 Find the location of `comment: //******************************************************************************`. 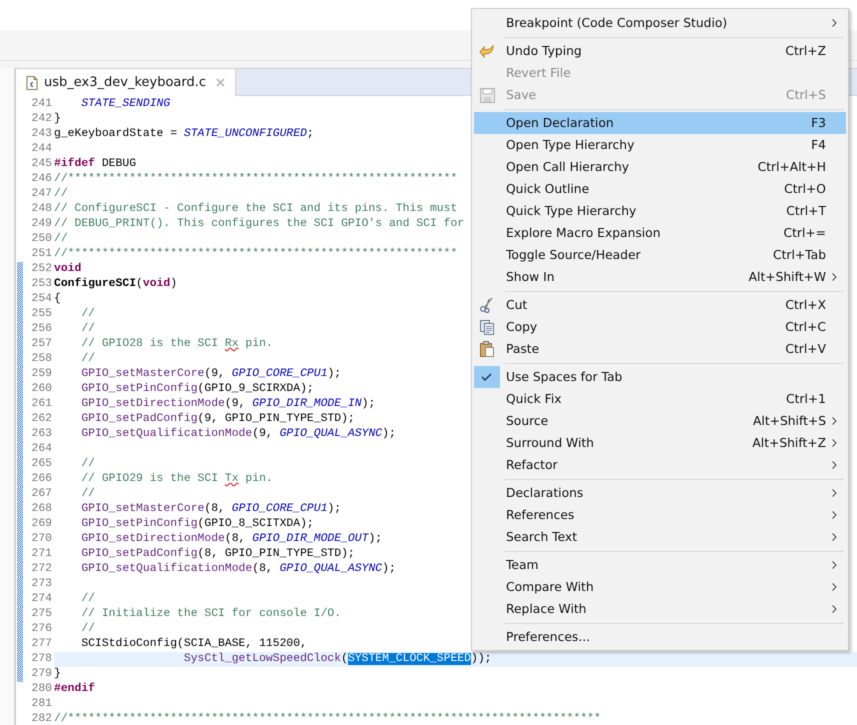

comment: //****************************************************************************** is located at coordinates (327, 719).